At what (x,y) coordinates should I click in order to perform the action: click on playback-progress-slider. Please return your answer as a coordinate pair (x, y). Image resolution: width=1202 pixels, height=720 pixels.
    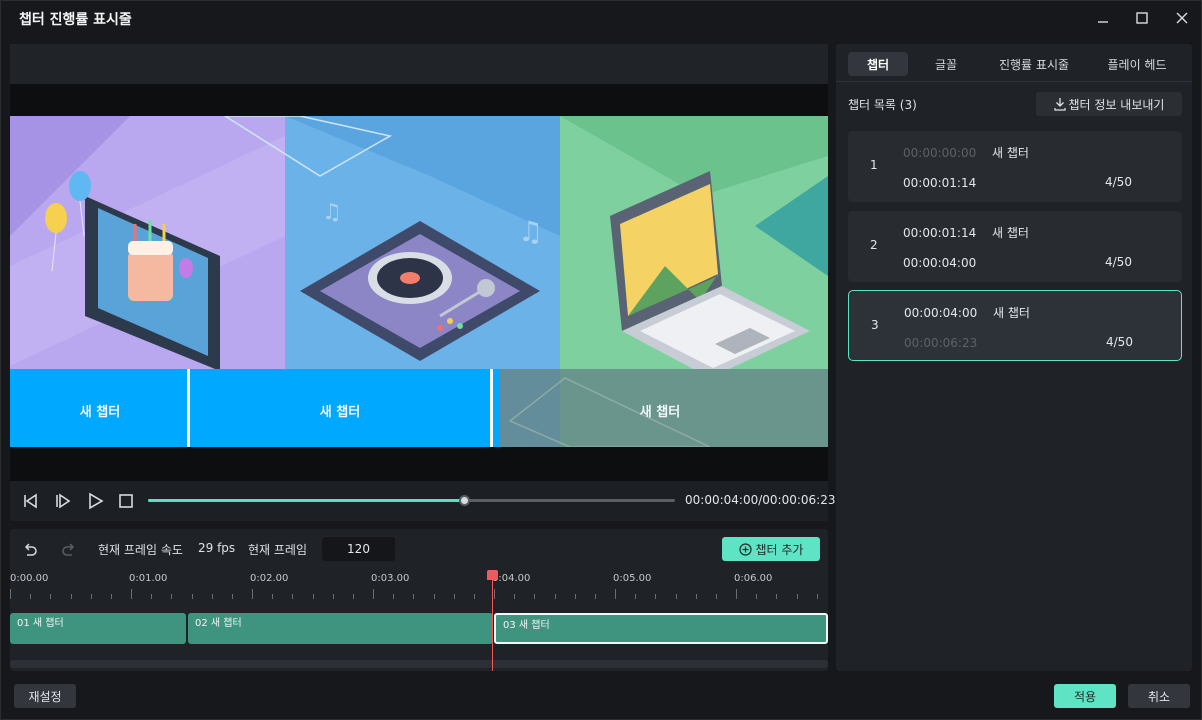
    Looking at the image, I should click on (411, 500).